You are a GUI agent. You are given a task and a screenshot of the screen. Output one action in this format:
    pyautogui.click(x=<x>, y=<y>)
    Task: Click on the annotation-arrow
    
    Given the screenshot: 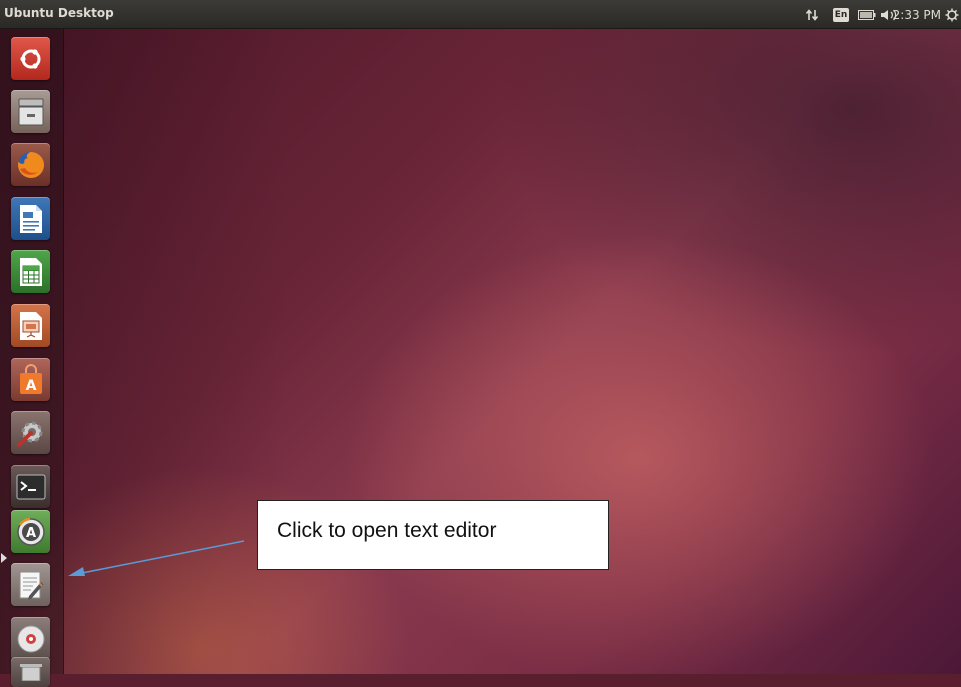 What is the action you would take?
    pyautogui.click(x=156, y=558)
    